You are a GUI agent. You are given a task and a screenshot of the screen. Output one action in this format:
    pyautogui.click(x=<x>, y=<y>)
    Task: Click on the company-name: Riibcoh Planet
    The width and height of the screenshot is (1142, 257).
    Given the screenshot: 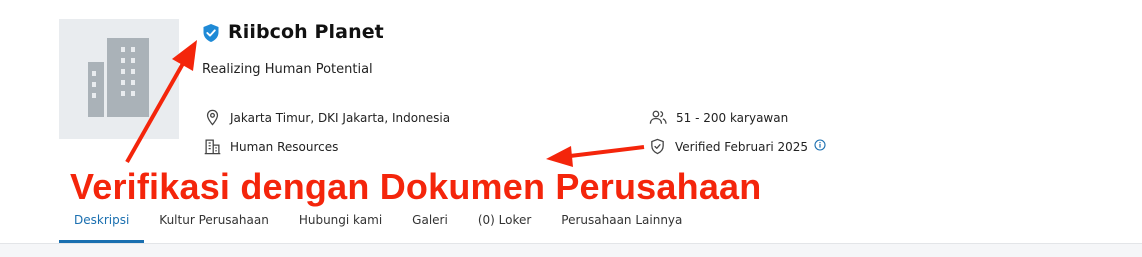 What is the action you would take?
    pyautogui.click(x=306, y=32)
    